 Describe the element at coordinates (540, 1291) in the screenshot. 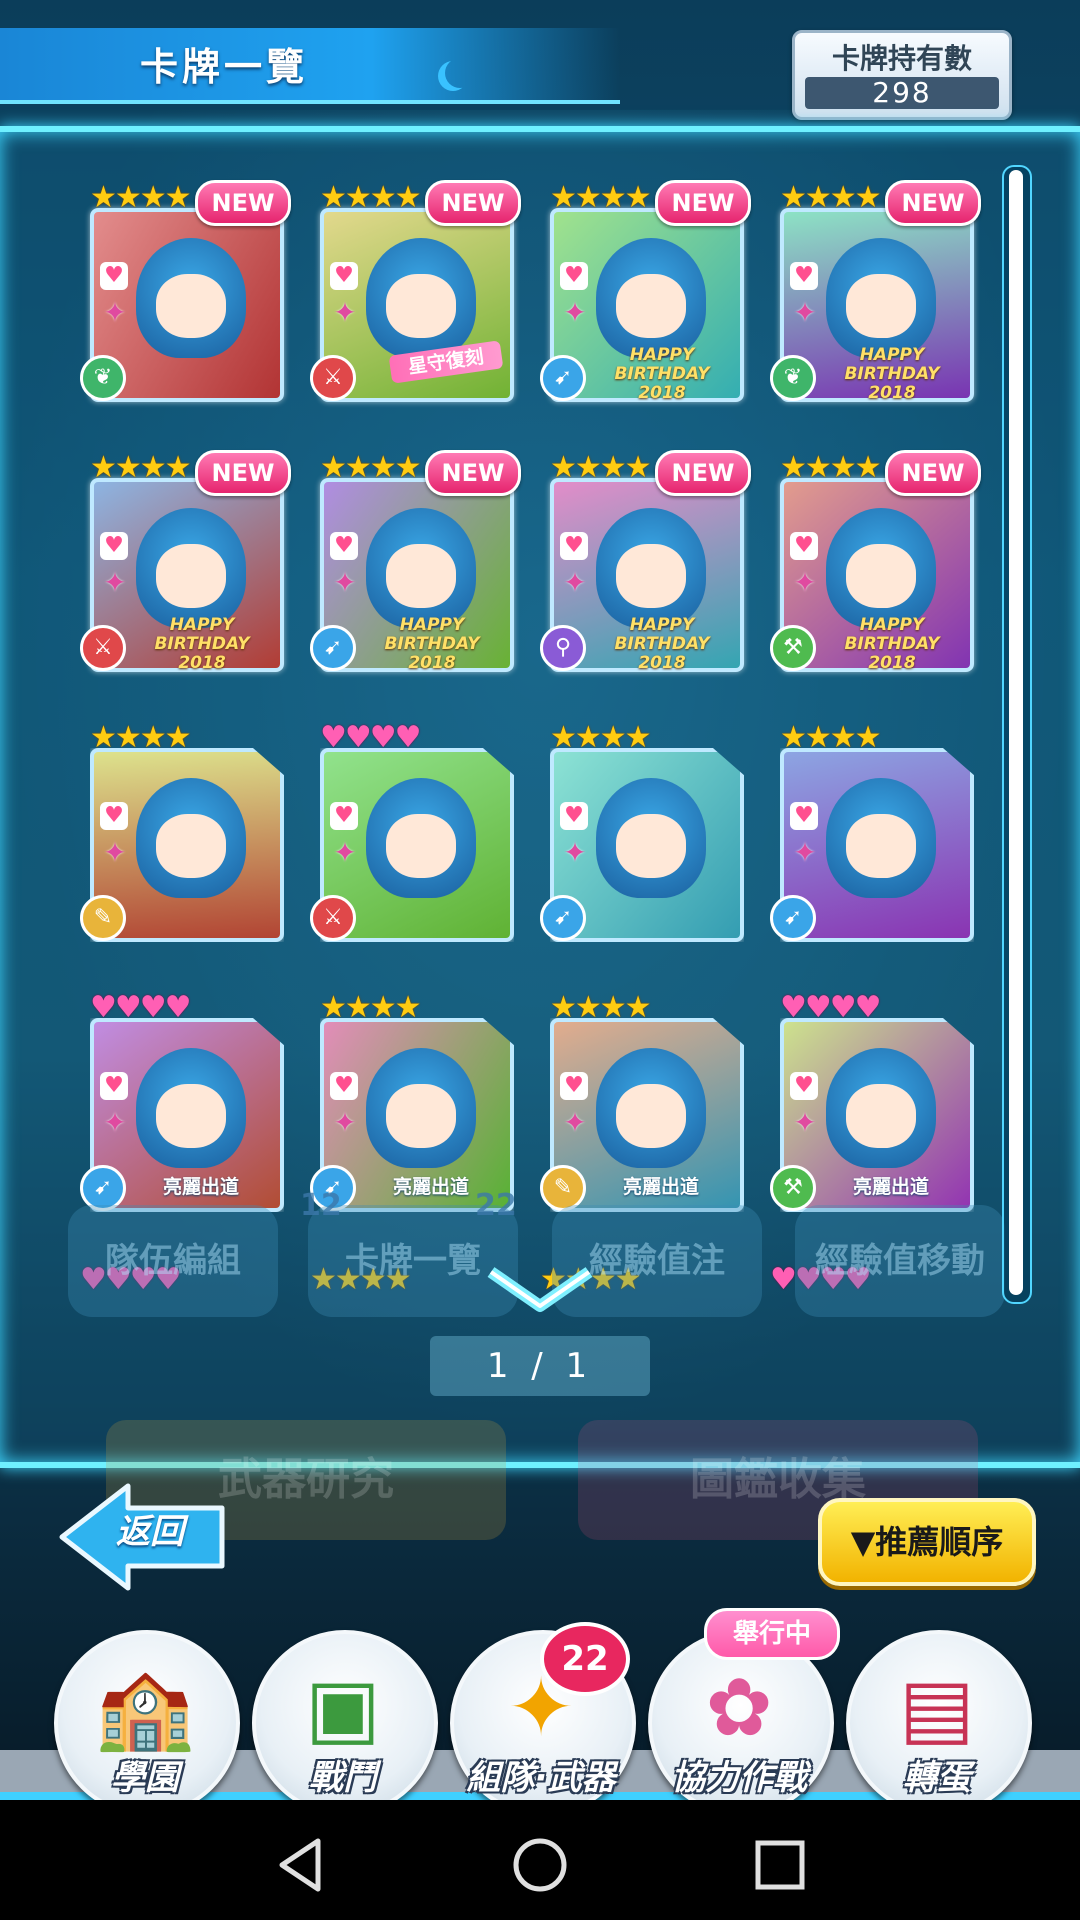

I see `scroll-down-icon` at that location.